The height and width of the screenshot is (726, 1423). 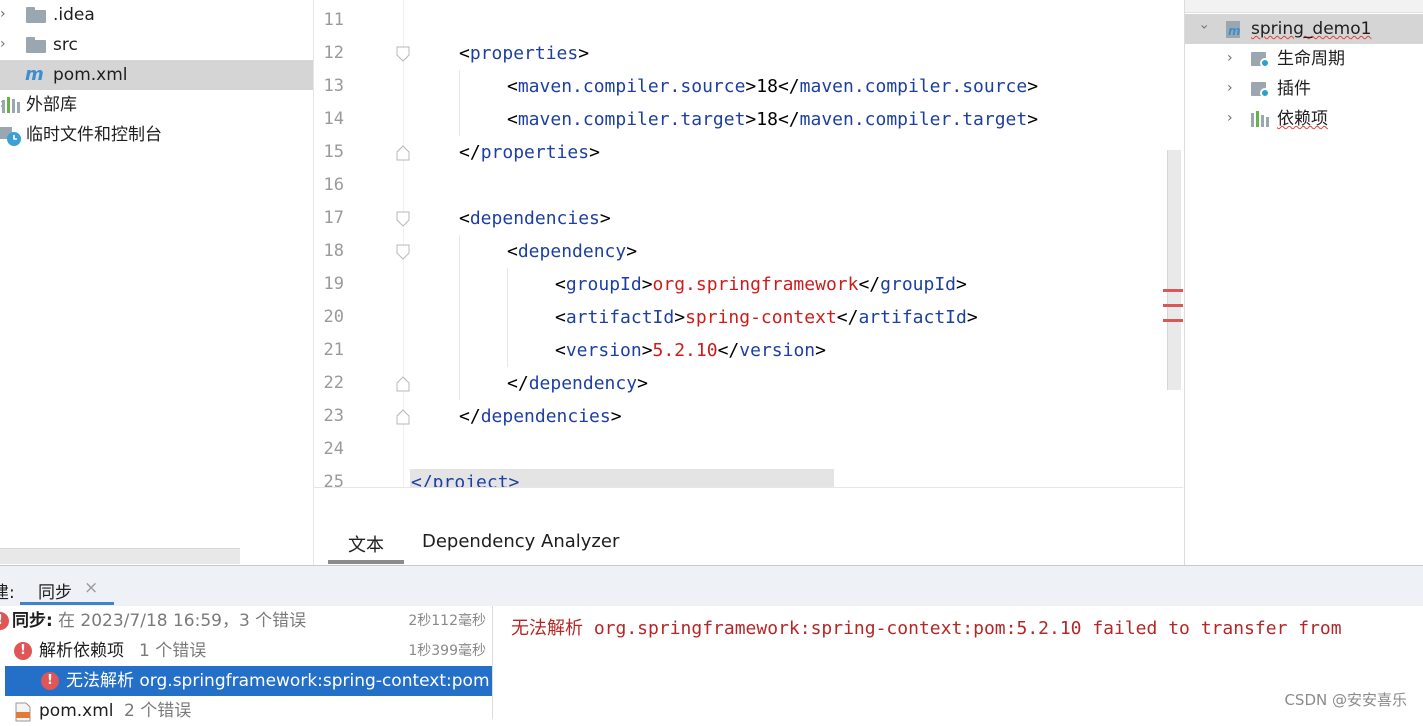 I want to click on resolve-title: 解析依赖项, so click(x=81, y=651).